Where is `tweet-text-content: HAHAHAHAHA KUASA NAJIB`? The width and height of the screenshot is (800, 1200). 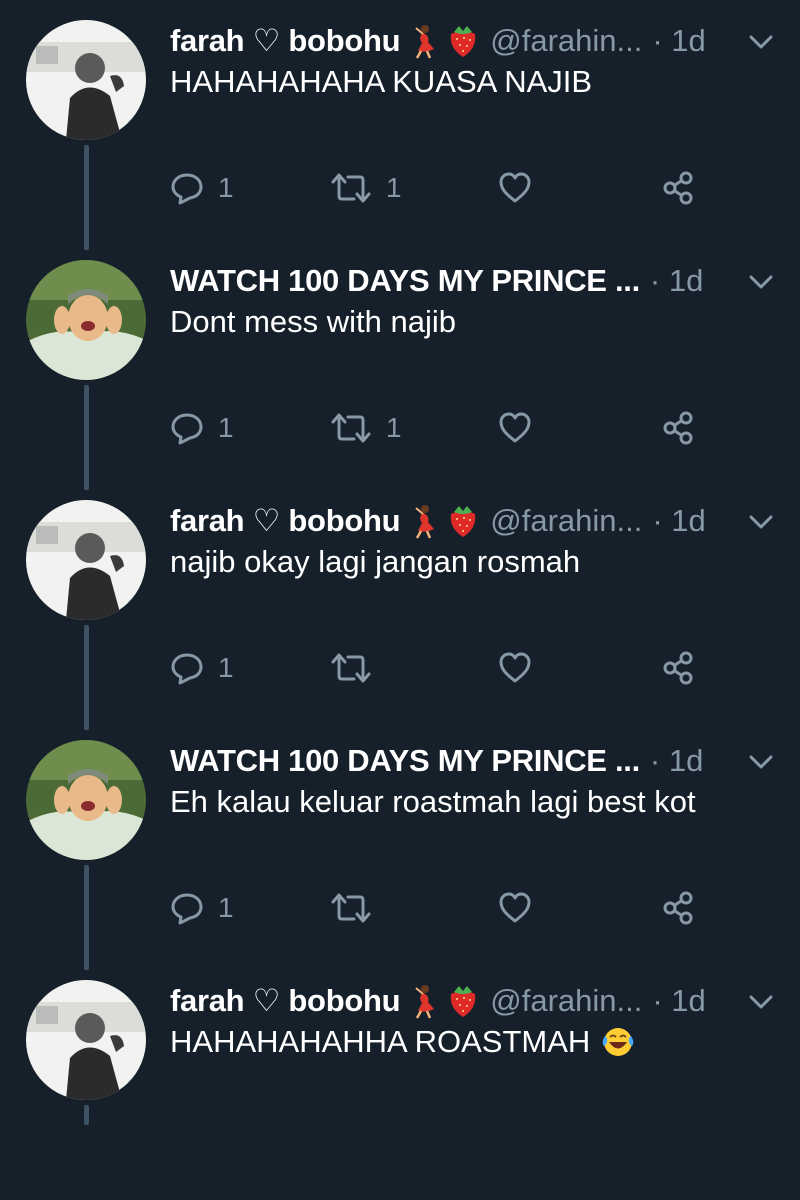
tweet-text-content: HAHAHAHAHA KUASA NAJIB is located at coordinates (381, 81).